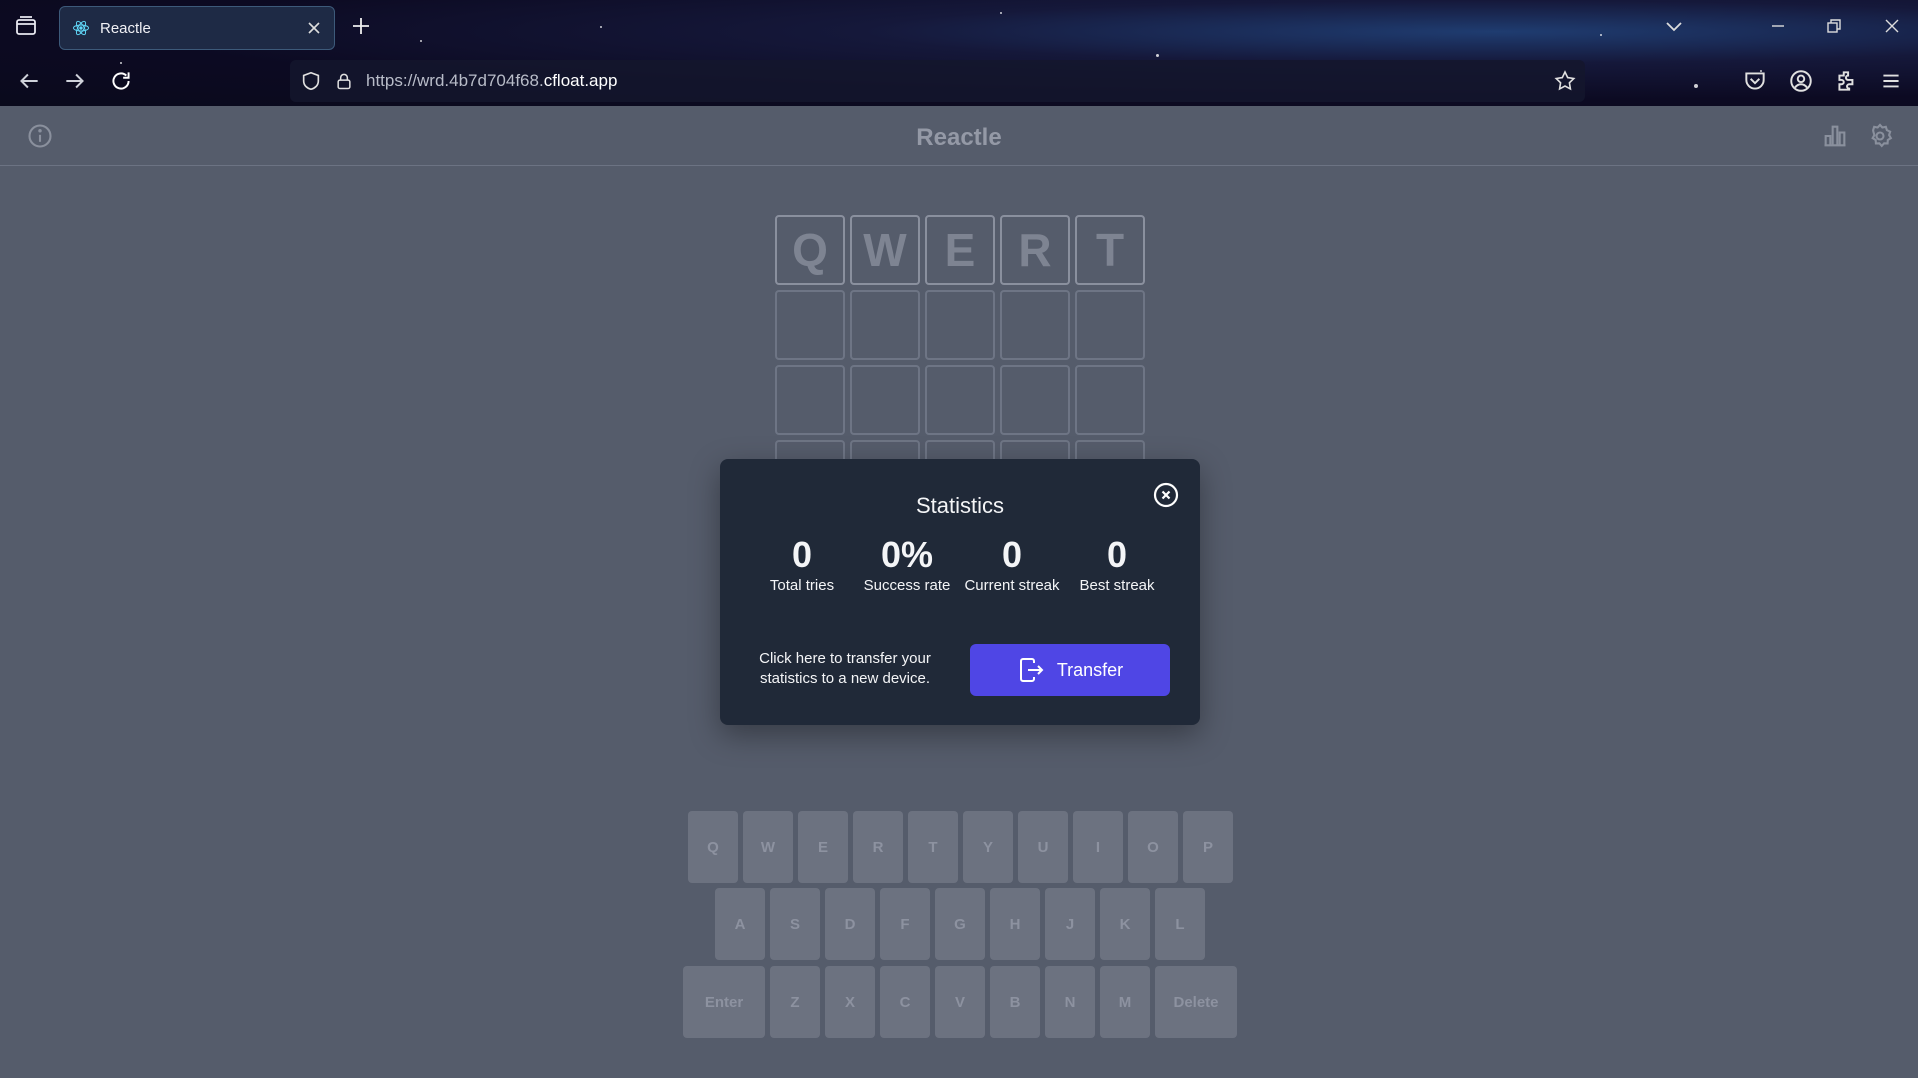  Describe the element at coordinates (1847, 81) in the screenshot. I see `extensions-icon` at that location.